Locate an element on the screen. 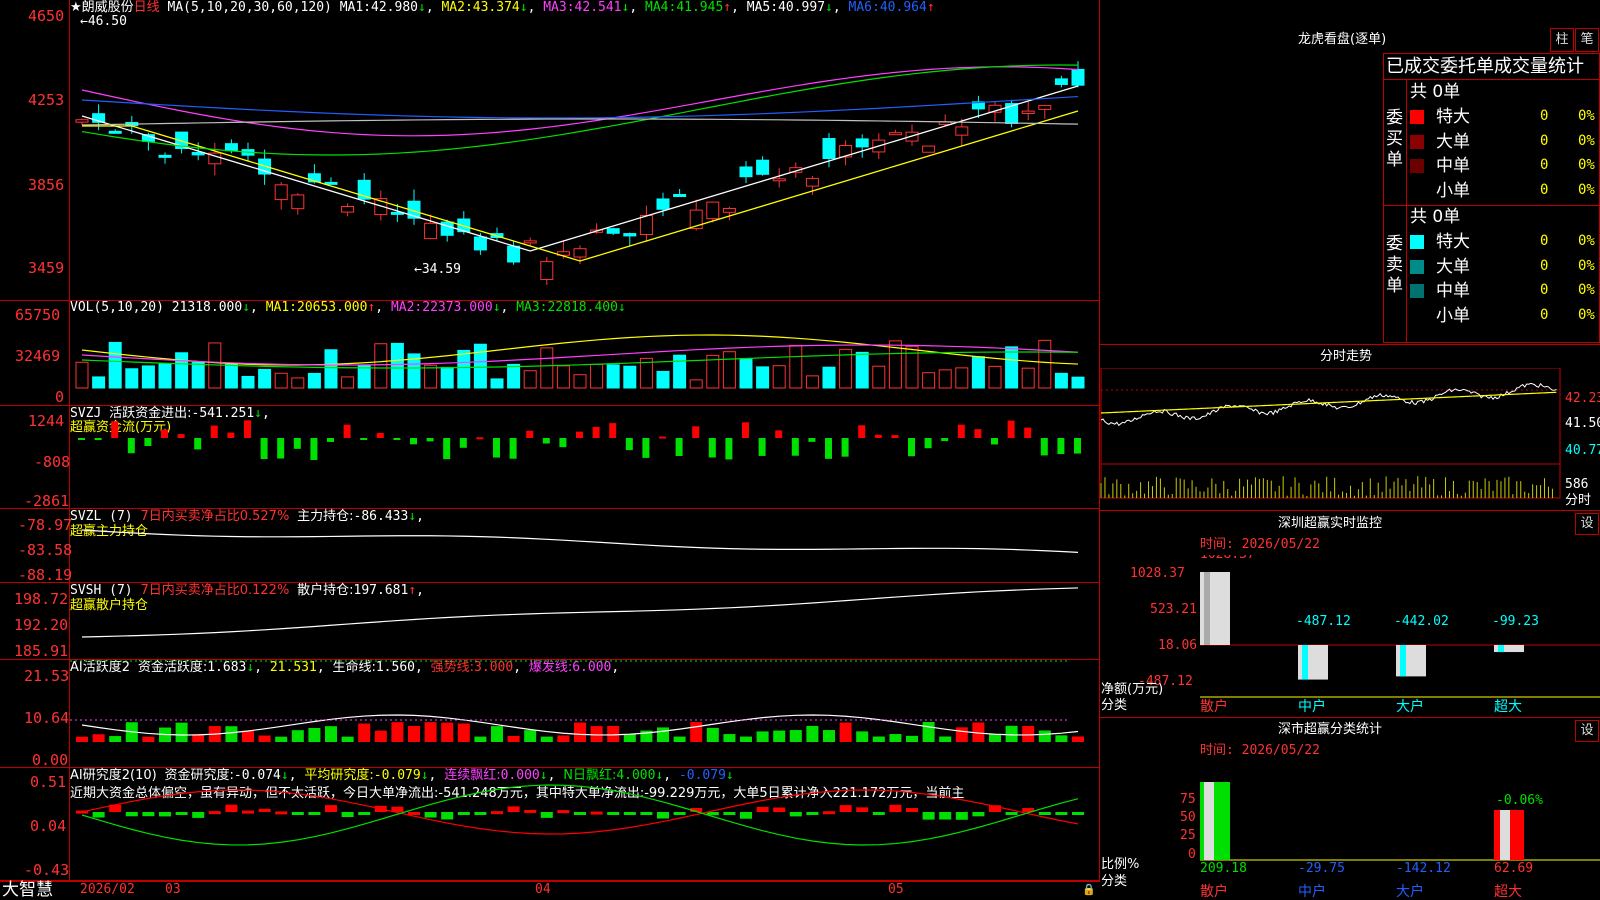  classify-settings-button: 设 is located at coordinates (1587, 731).